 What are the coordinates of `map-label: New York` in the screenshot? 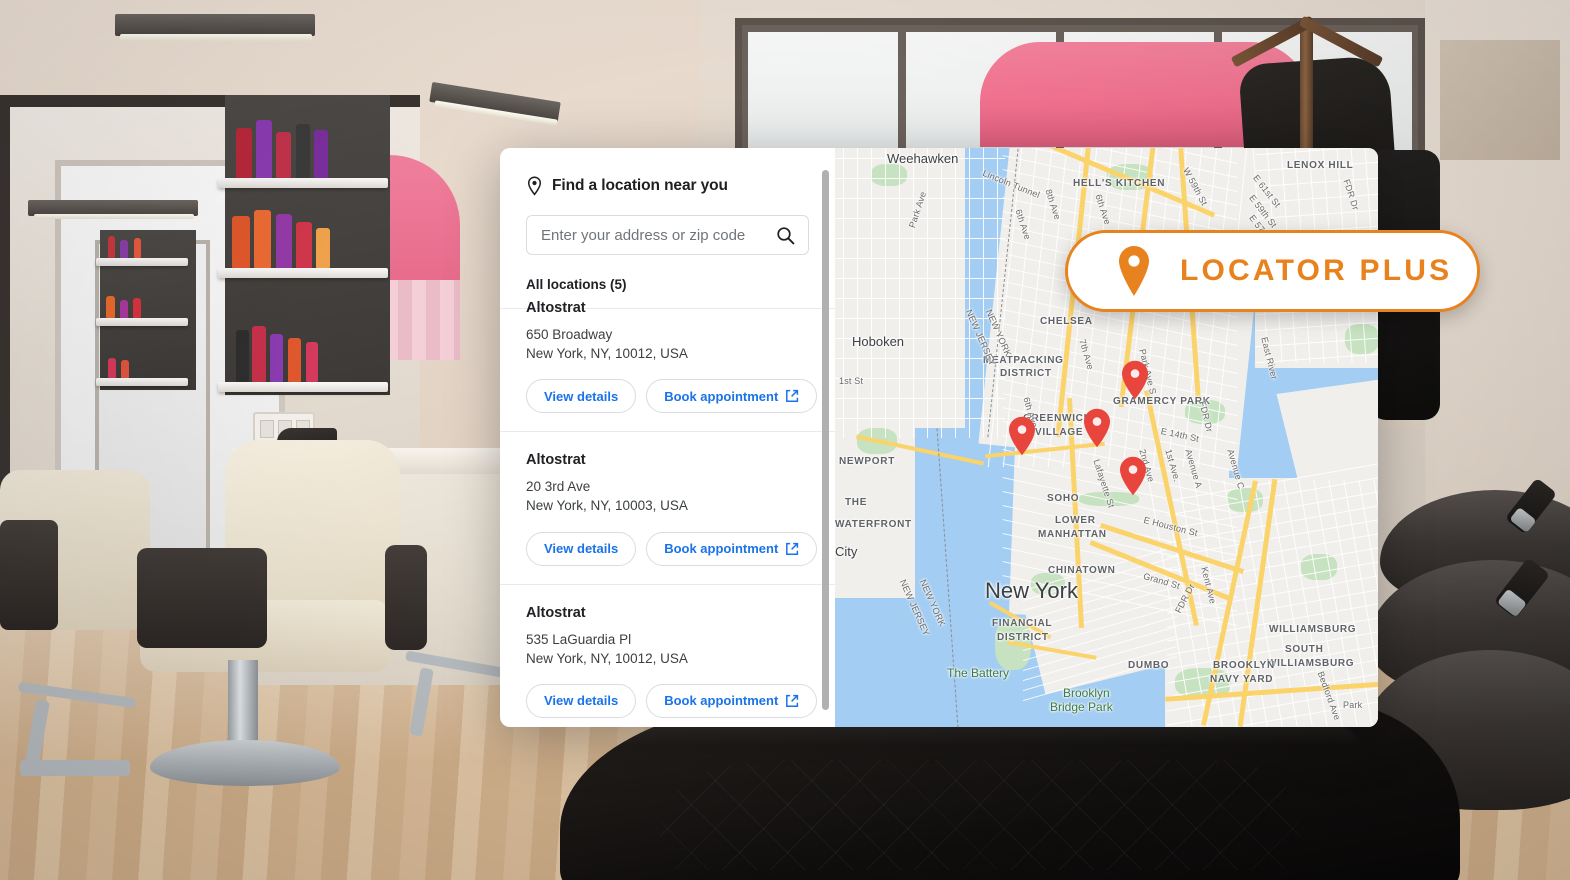 It's located at (1031, 590).